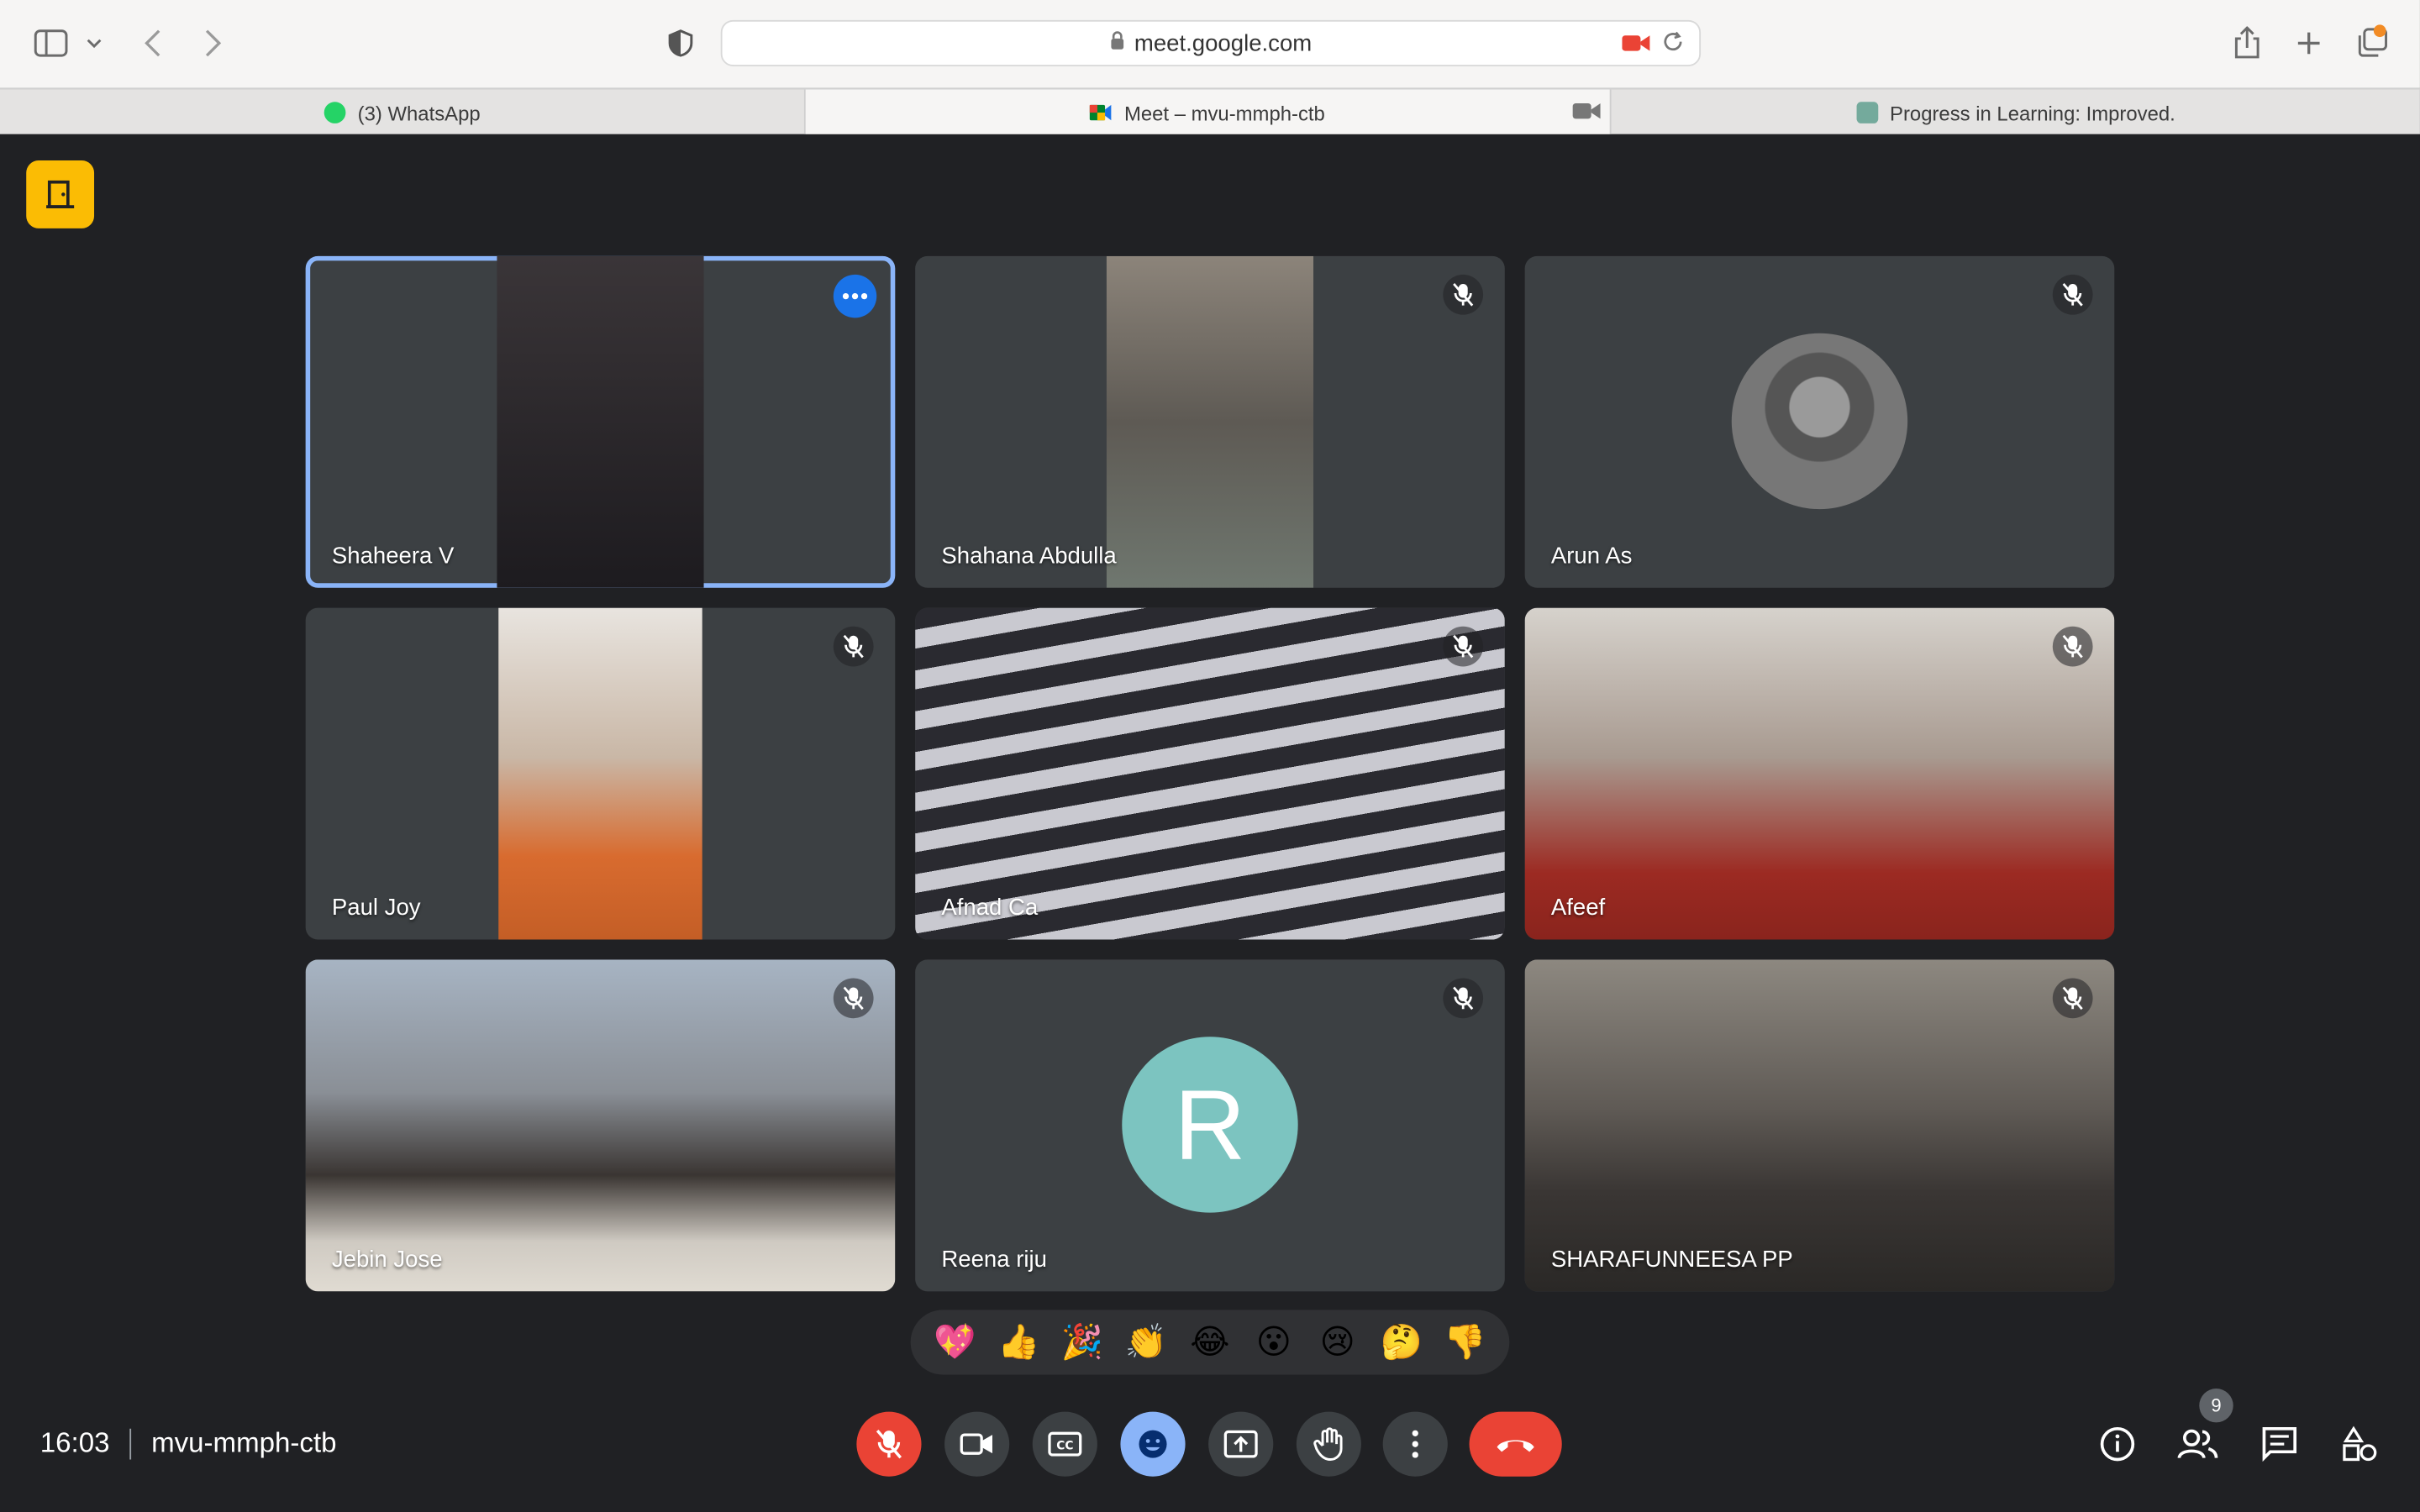 The image size is (2420, 1512). What do you see at coordinates (1591, 556) in the screenshot?
I see `participant-name: Arun As` at bounding box center [1591, 556].